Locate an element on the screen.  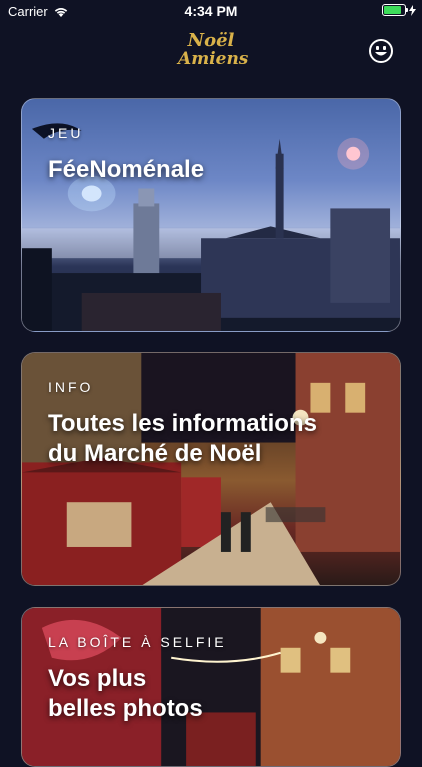
battery-fill is located at coordinates (392, 10).